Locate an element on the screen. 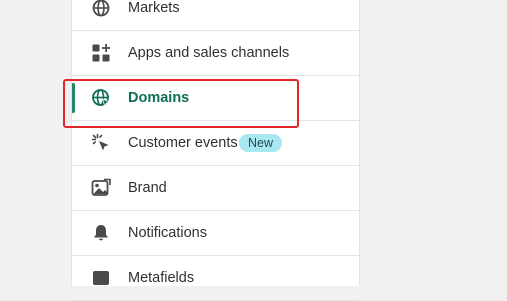  metafields-icon is located at coordinates (101, 278).